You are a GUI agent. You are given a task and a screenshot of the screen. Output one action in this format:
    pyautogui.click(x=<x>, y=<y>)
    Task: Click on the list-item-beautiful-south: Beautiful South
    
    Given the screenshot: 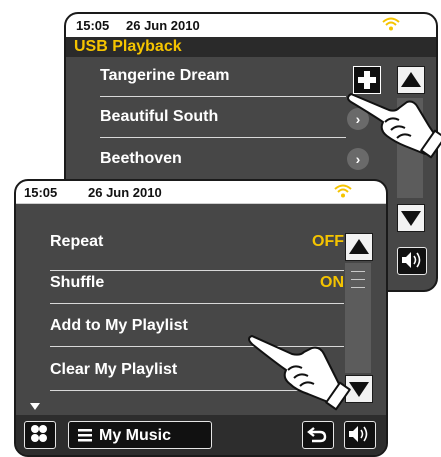 What is the action you would take?
    pyautogui.click(x=223, y=123)
    